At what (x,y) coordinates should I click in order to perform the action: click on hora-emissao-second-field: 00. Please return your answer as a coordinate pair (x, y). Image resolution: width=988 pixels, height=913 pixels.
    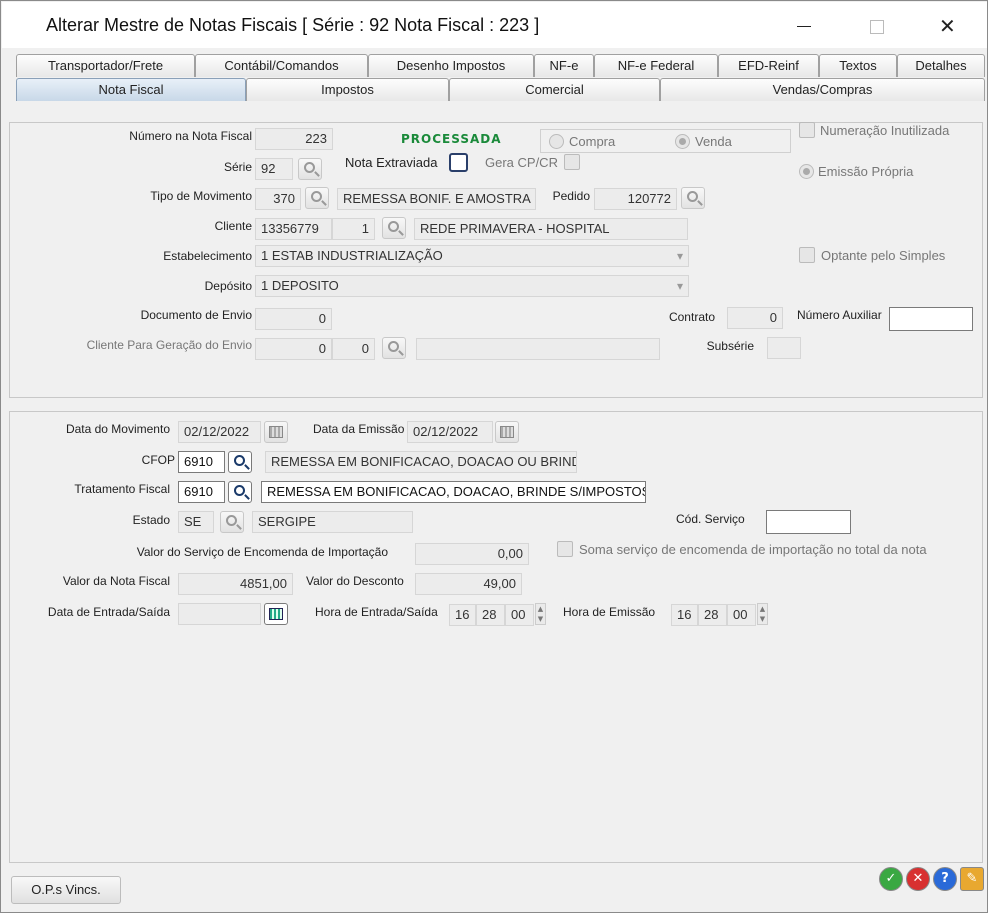
    Looking at the image, I should click on (741, 615).